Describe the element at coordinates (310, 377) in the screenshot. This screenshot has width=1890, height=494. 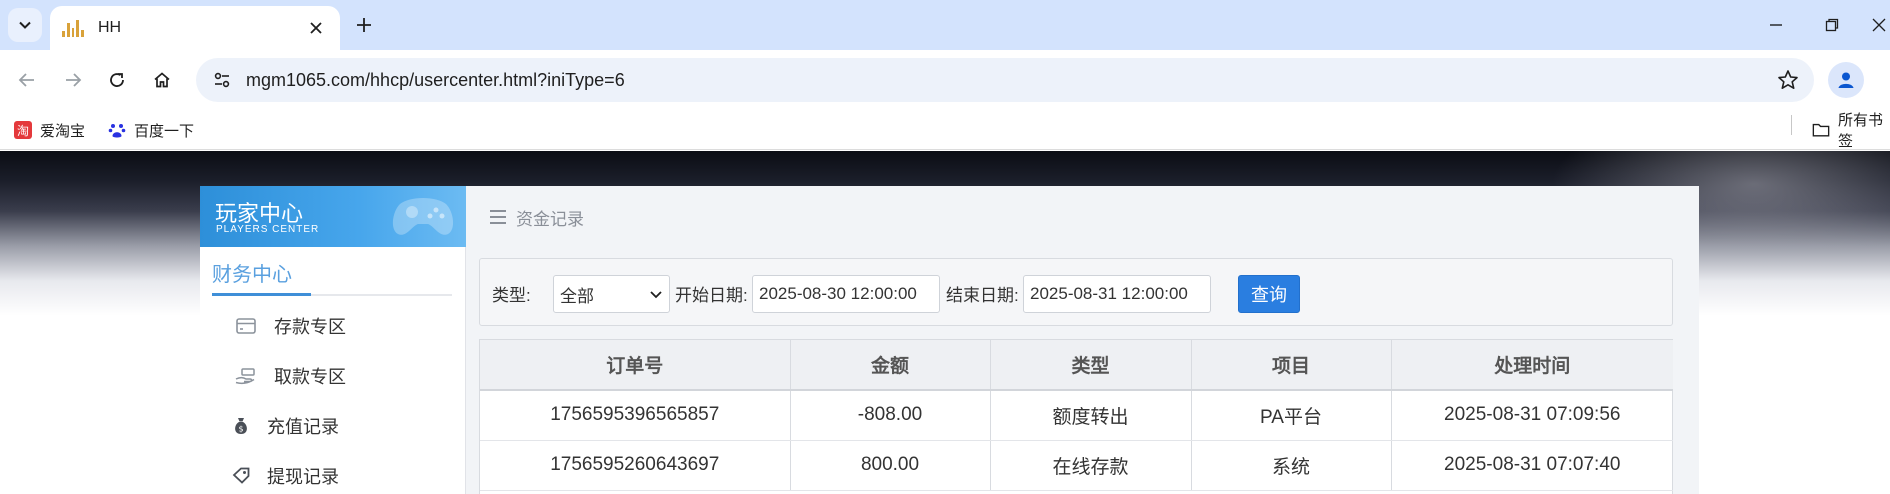
I see `sidebar-item-label: 取款专区` at that location.